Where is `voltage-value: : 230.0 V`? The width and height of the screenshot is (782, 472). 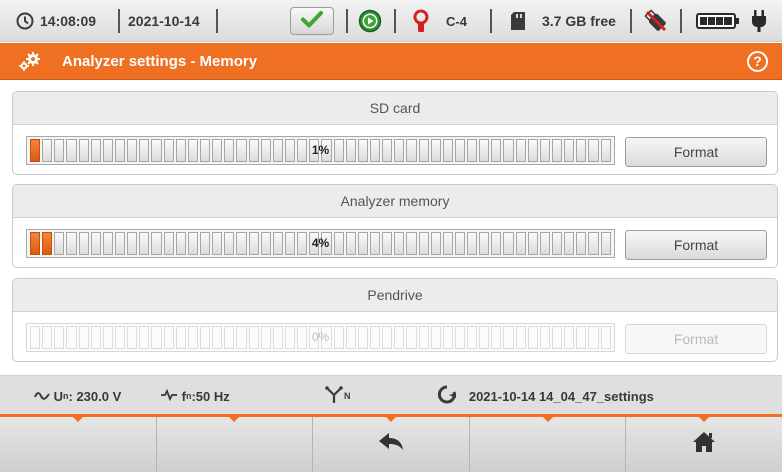 voltage-value: : 230.0 V is located at coordinates (95, 396).